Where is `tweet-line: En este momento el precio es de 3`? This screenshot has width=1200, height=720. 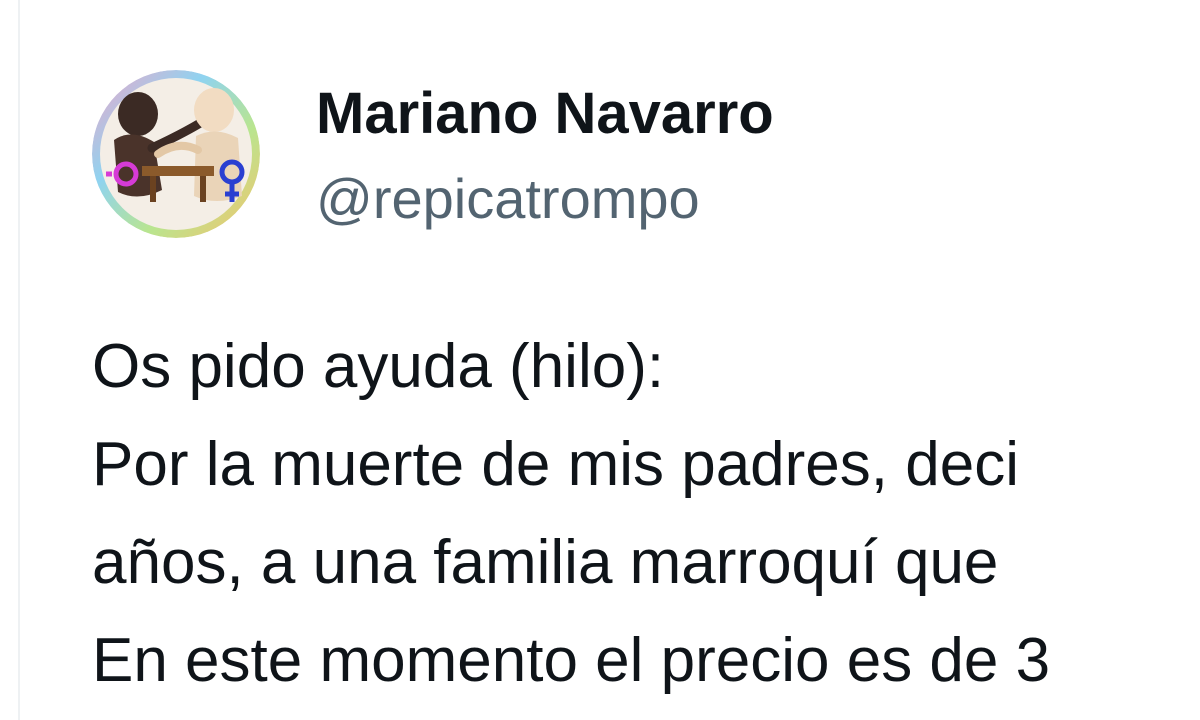
tweet-line: En este momento el precio es de 3 is located at coordinates (571, 660).